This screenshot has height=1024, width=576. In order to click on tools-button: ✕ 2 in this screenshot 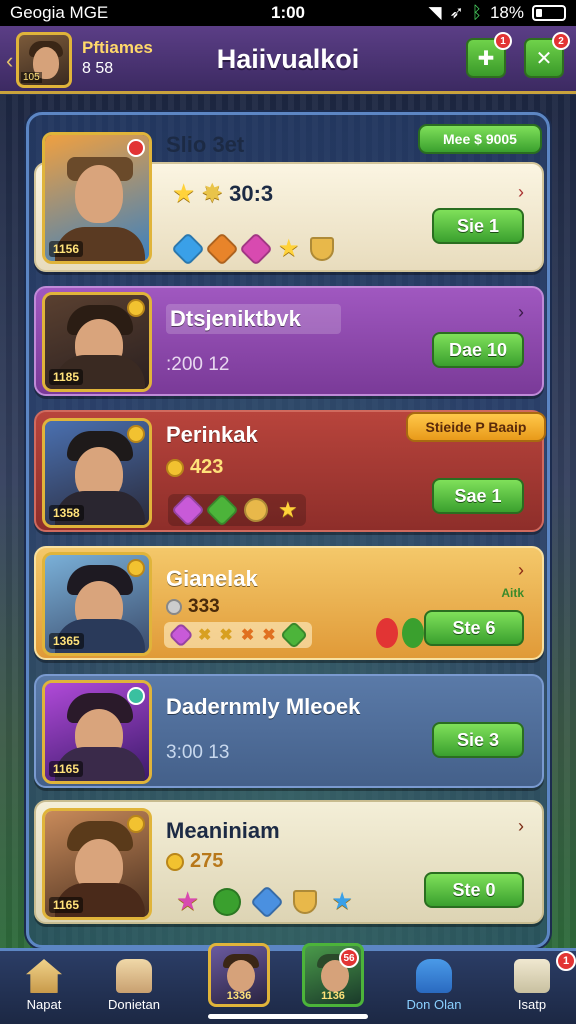, I will do `click(547, 55)`.